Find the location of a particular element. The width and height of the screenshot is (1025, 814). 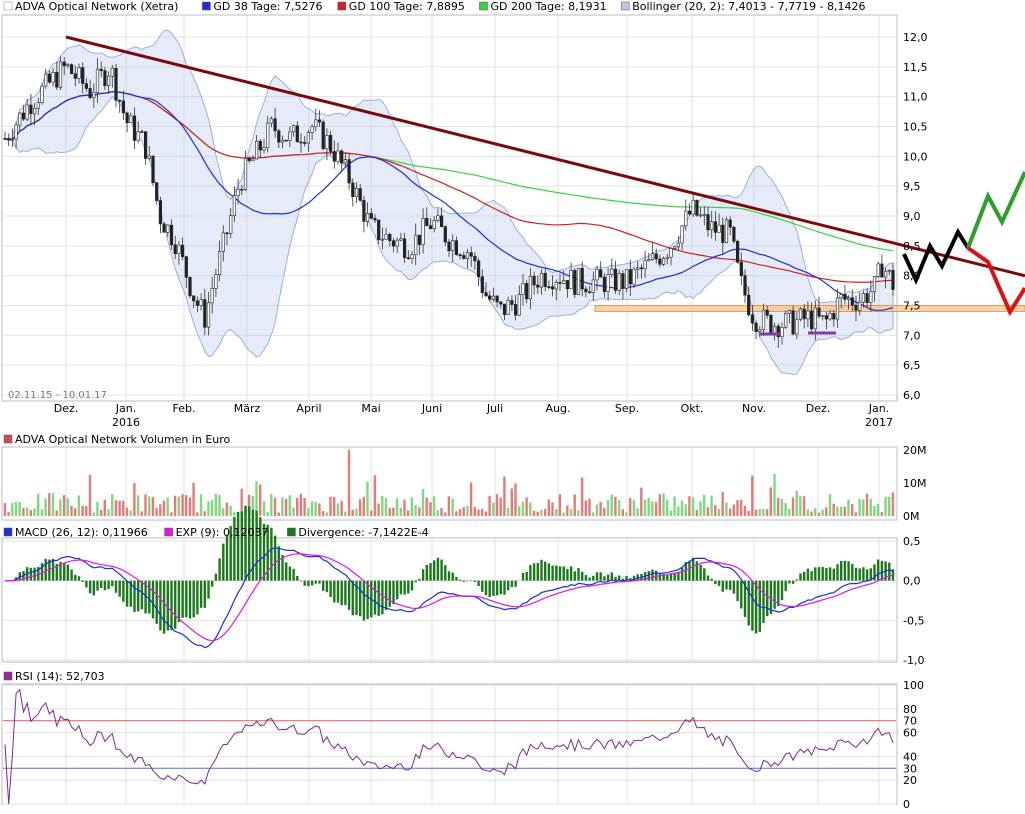

x-tick-label: Juli is located at coordinates (494, 408).